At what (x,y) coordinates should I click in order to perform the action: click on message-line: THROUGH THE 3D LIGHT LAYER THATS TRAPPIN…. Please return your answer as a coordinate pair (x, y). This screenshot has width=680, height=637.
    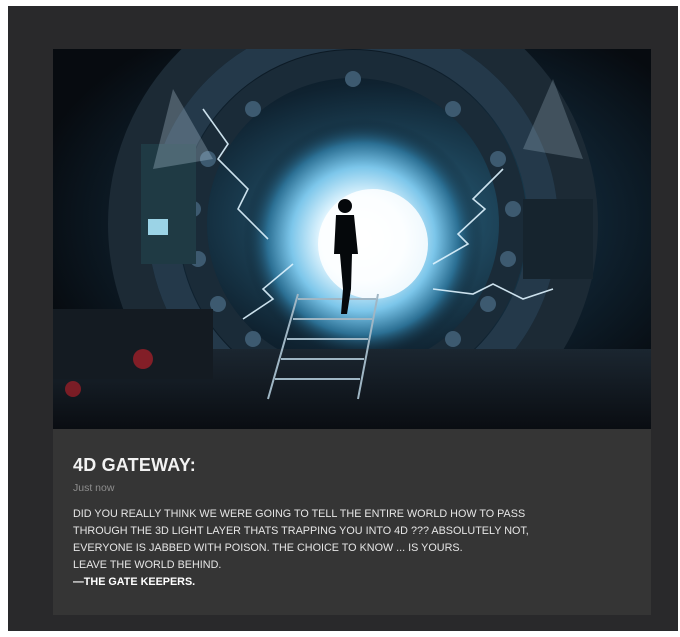
    Looking at the image, I should click on (301, 531).